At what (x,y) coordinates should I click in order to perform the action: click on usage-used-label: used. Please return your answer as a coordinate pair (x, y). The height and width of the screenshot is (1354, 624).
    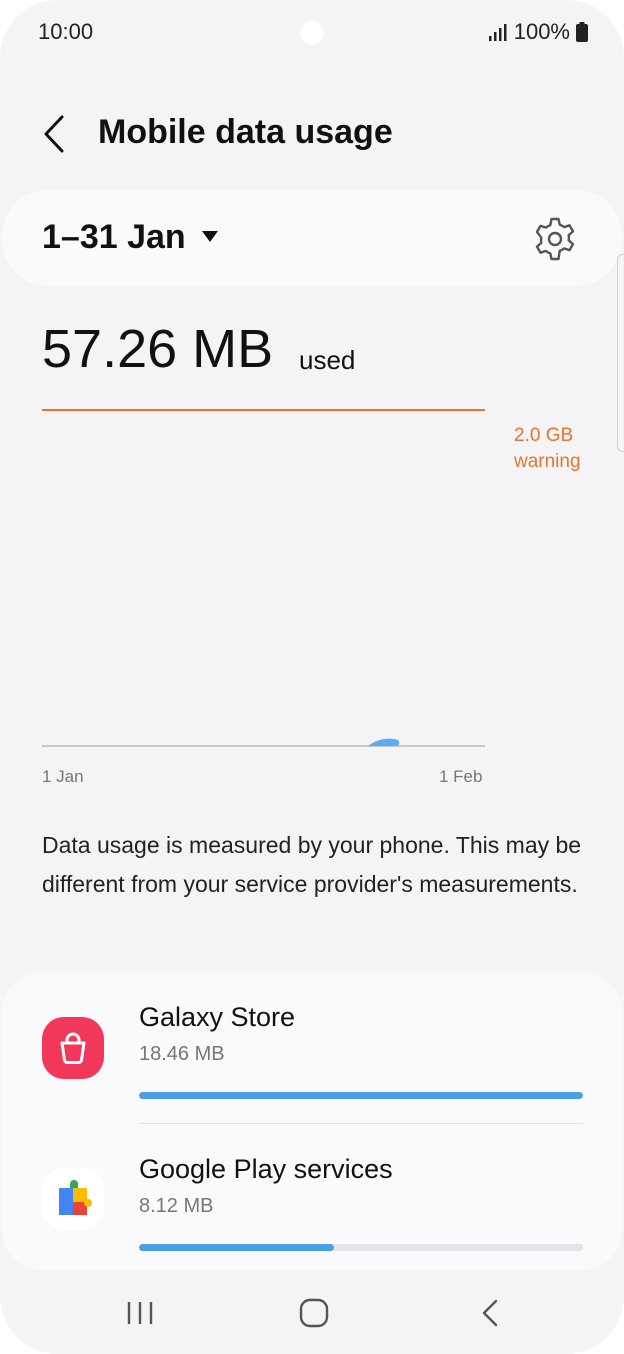
    Looking at the image, I should click on (327, 360).